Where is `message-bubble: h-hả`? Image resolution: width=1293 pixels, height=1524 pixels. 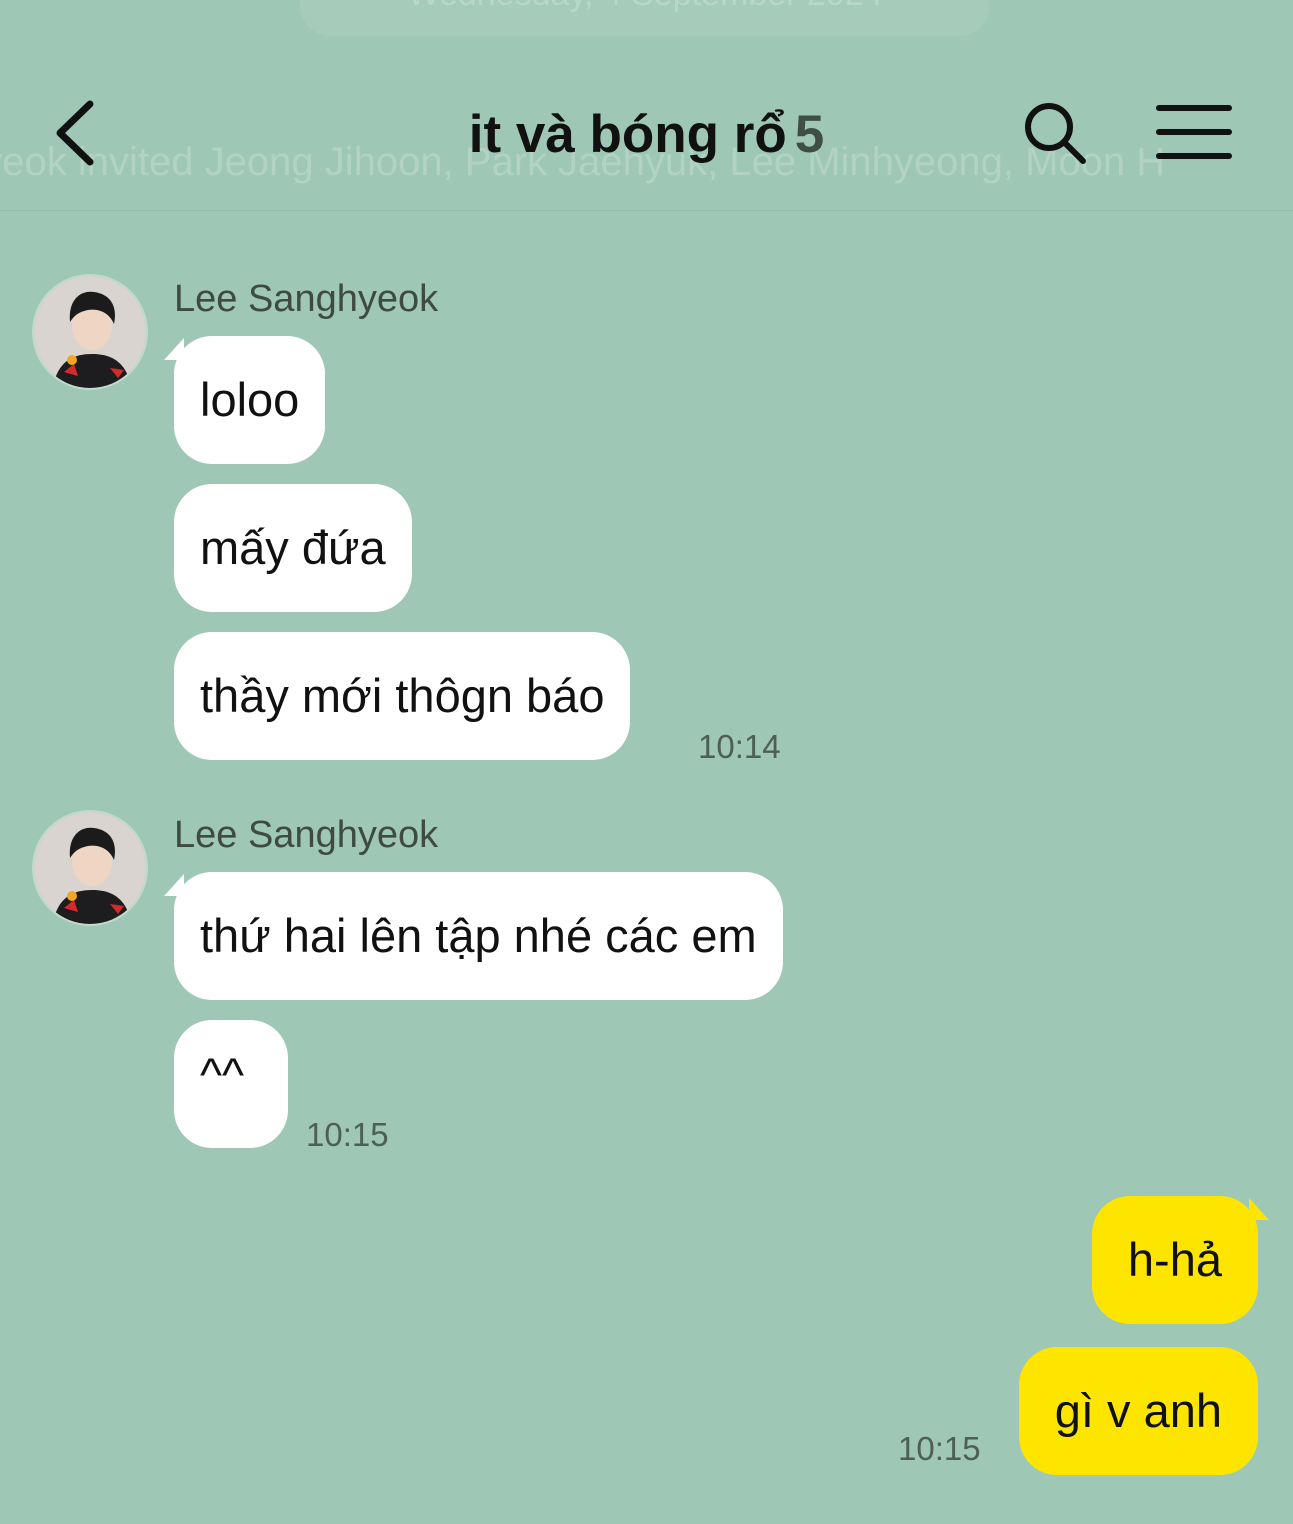 message-bubble: h-hả is located at coordinates (1174, 1260).